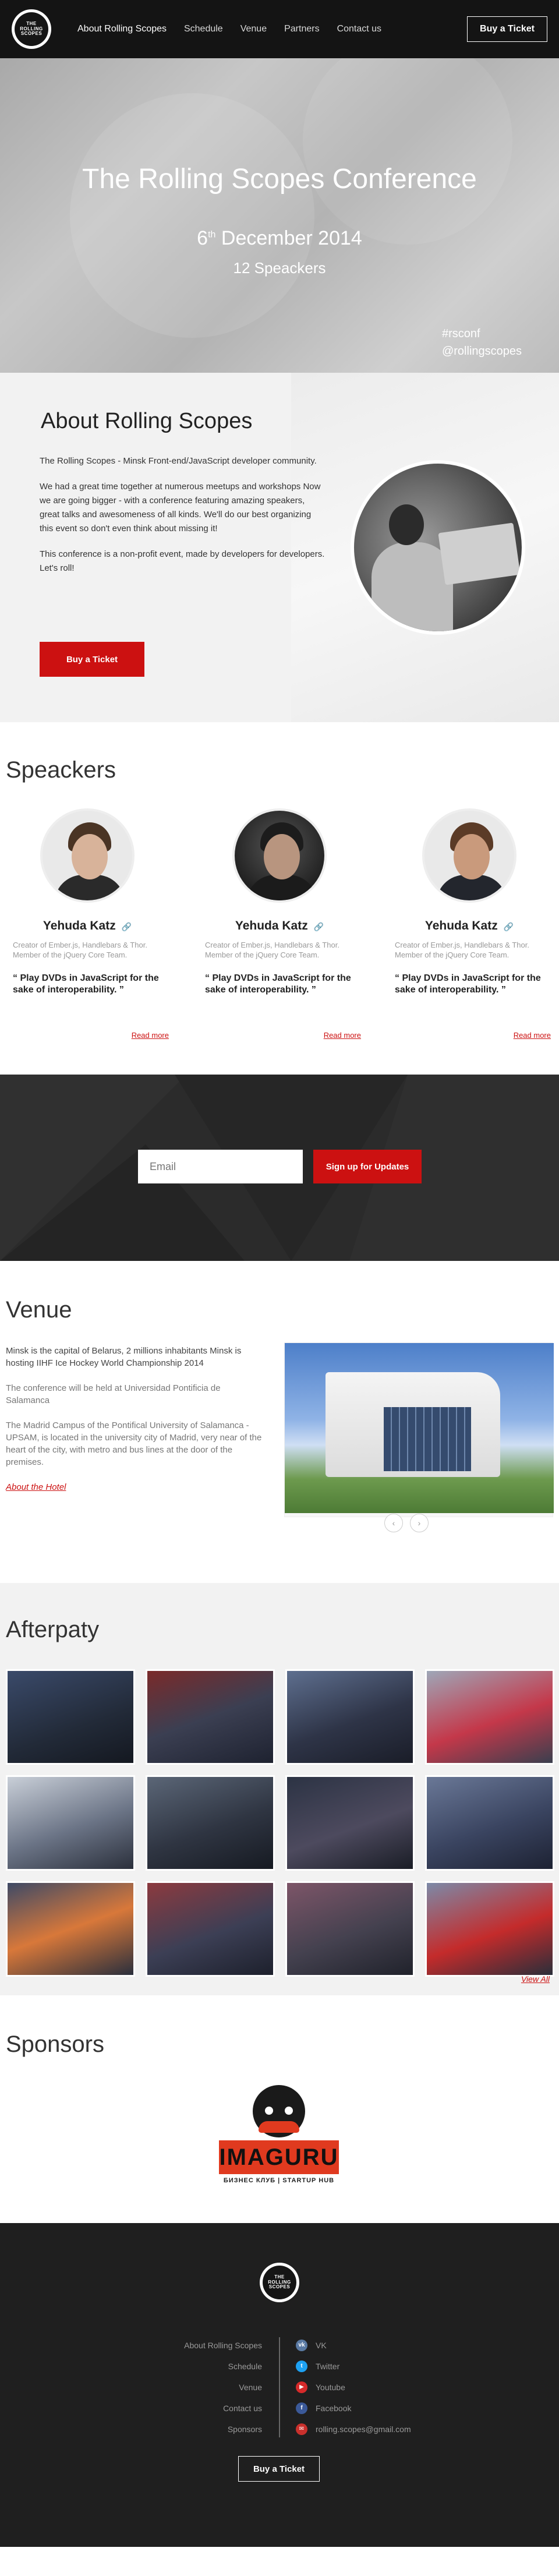 This screenshot has height=2576, width=559. What do you see at coordinates (202, 238) in the screenshot?
I see `hero-date-day: 6` at bounding box center [202, 238].